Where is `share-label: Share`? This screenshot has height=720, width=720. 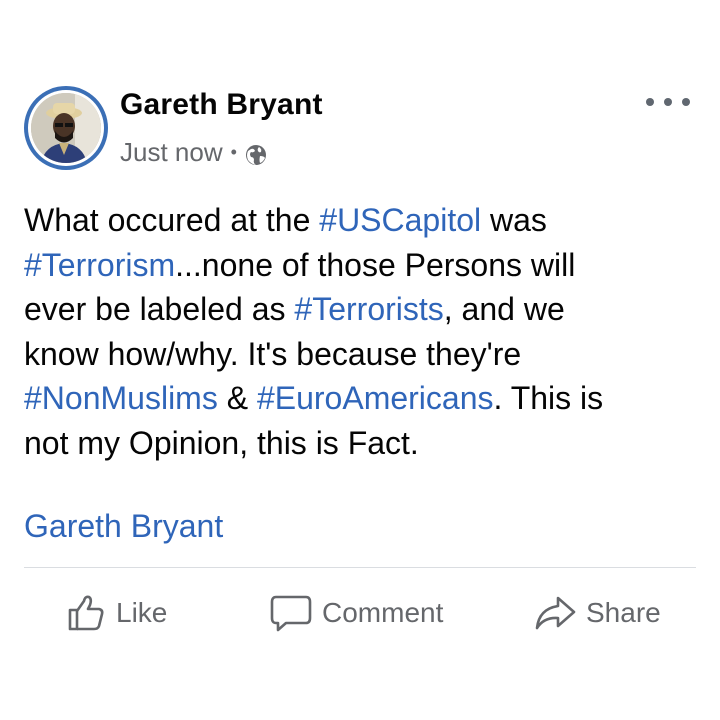 share-label: Share is located at coordinates (623, 612).